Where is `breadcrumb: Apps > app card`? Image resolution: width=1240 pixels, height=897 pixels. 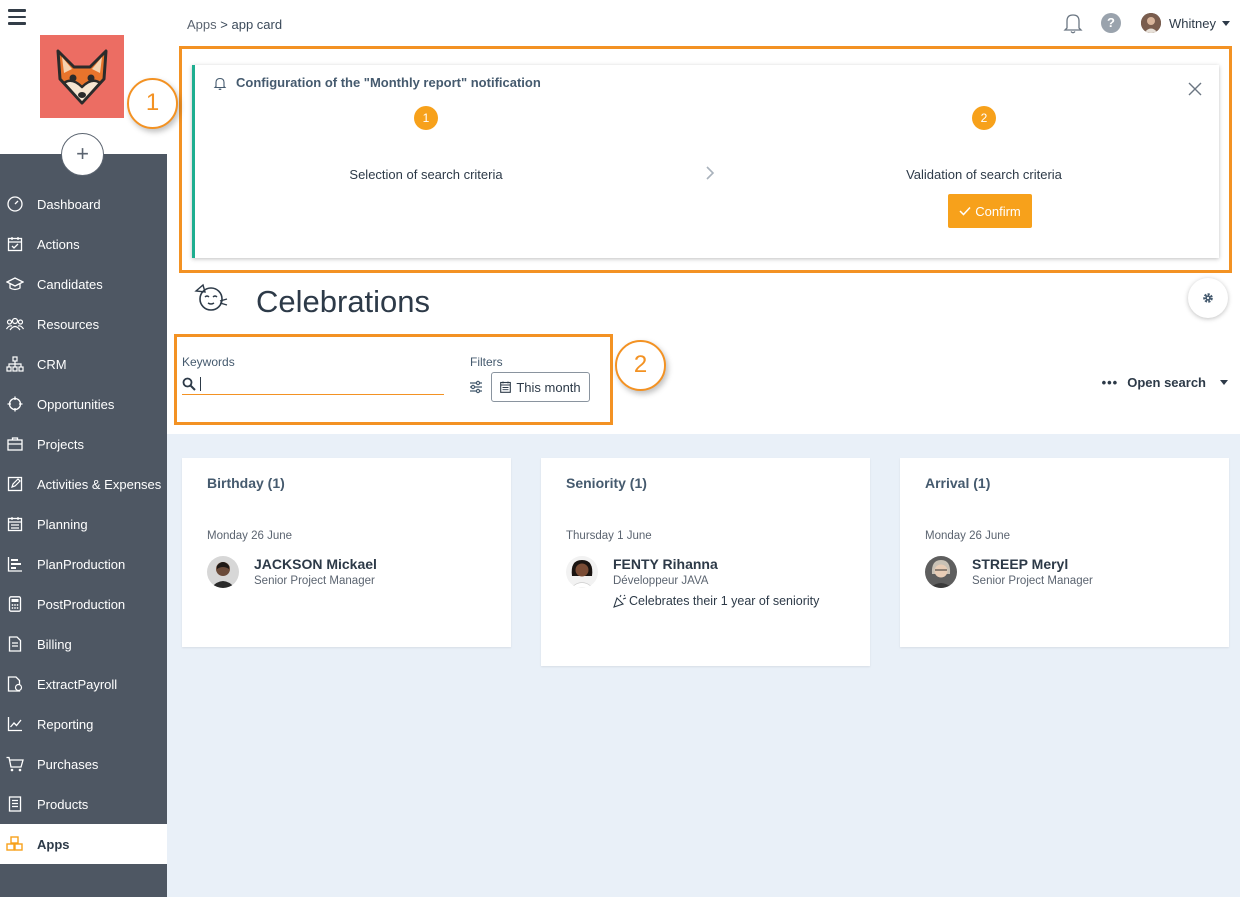 breadcrumb: Apps > app card is located at coordinates (234, 24).